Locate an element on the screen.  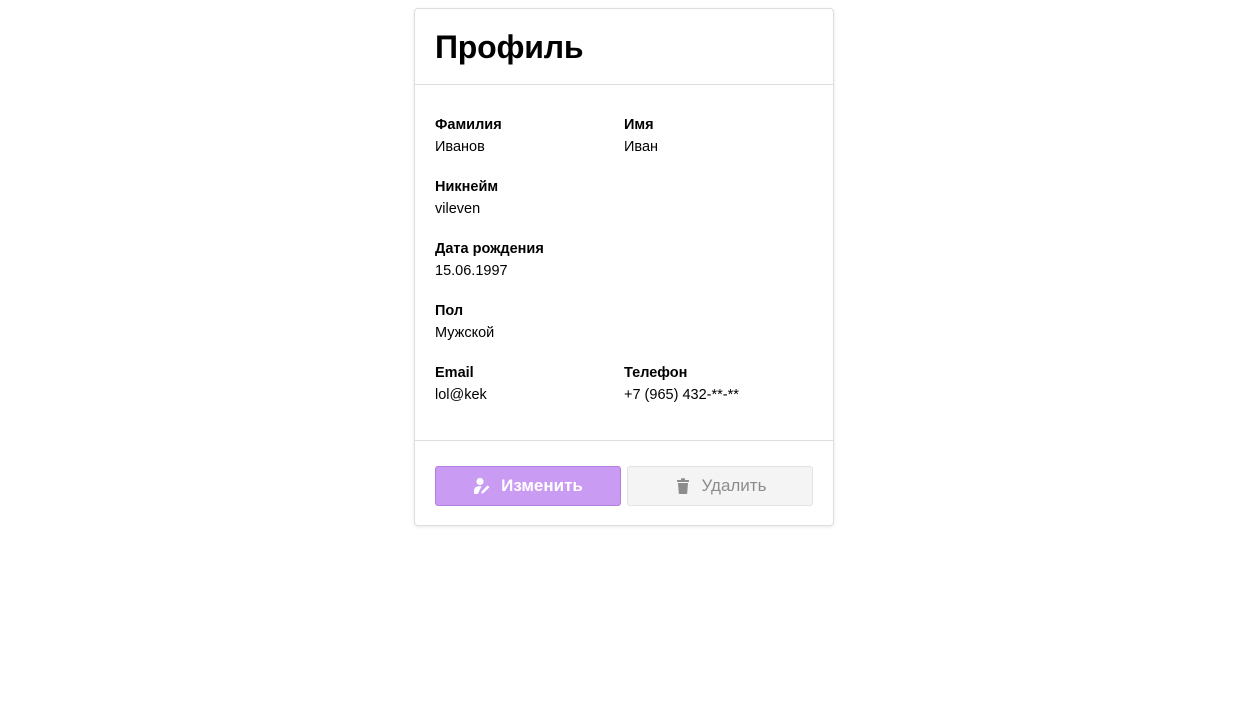
nickname-value: vileven is located at coordinates (458, 209).